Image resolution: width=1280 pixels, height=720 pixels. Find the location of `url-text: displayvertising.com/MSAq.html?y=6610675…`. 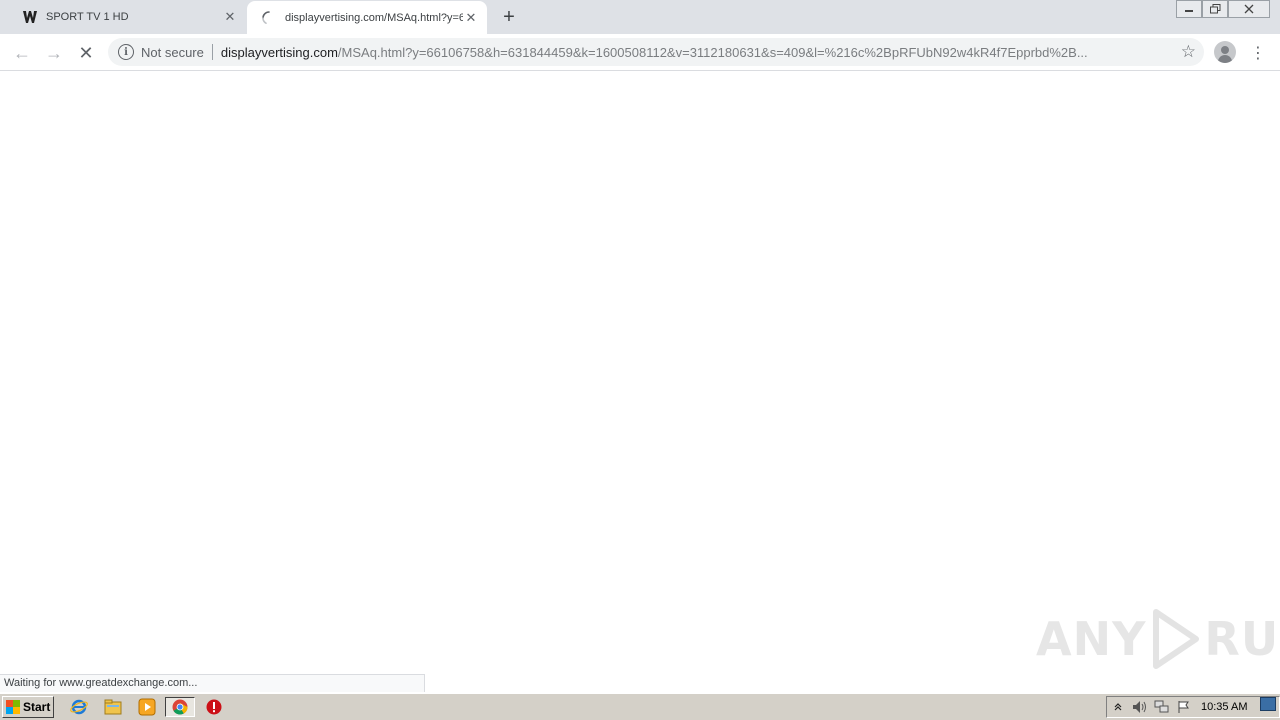

url-text: displayvertising.com/MSAq.html?y=6610675… is located at coordinates (691, 52).